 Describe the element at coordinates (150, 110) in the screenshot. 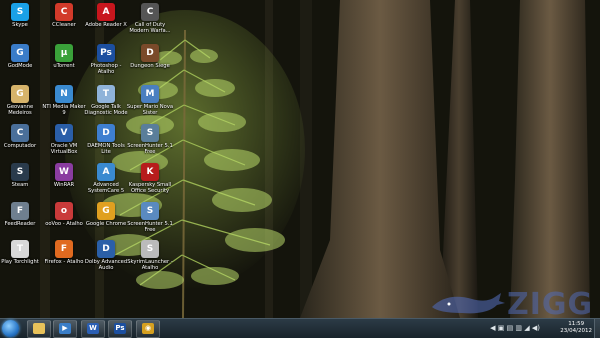

I see `desktop-icon-label: Super Mario Nova Sister` at that location.